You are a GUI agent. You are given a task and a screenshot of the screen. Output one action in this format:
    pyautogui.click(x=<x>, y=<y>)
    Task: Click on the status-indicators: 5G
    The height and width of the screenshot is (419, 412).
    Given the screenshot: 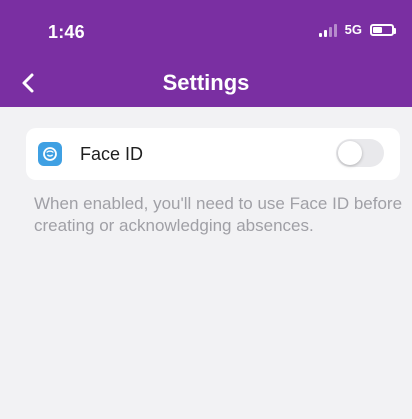 What is the action you would take?
    pyautogui.click(x=357, y=29)
    